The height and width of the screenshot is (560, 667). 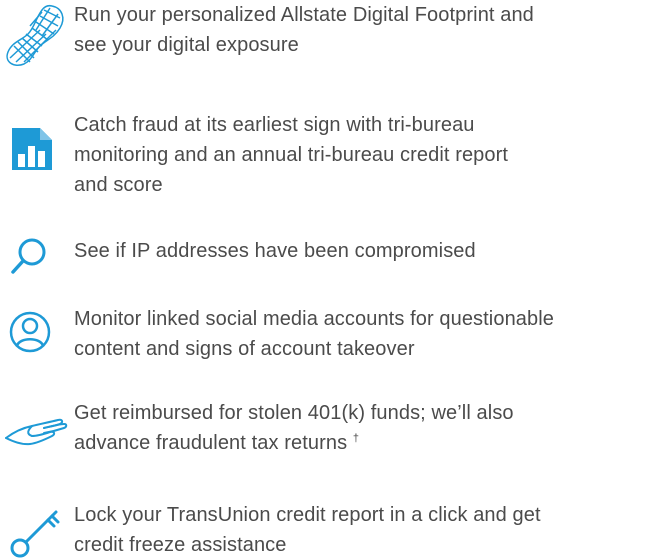 I want to click on open-hand-icon, so click(x=36, y=432).